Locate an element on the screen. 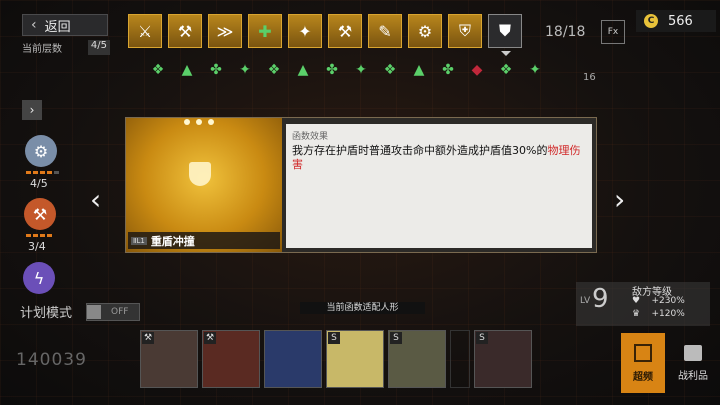 The height and width of the screenshot is (405, 720). skill-gear-shock: ⚙ is located at coordinates (41, 151).